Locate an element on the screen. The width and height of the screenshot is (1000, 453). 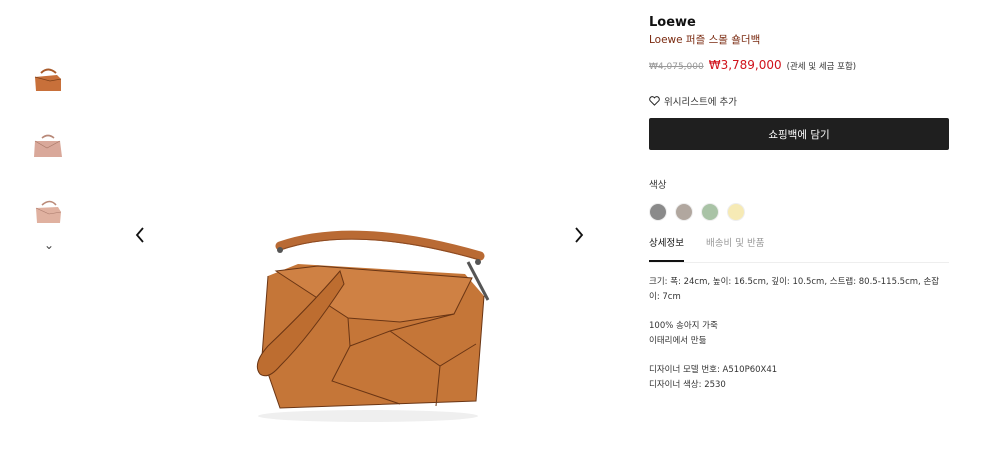
thumbnail-strip is located at coordinates (50, 159).